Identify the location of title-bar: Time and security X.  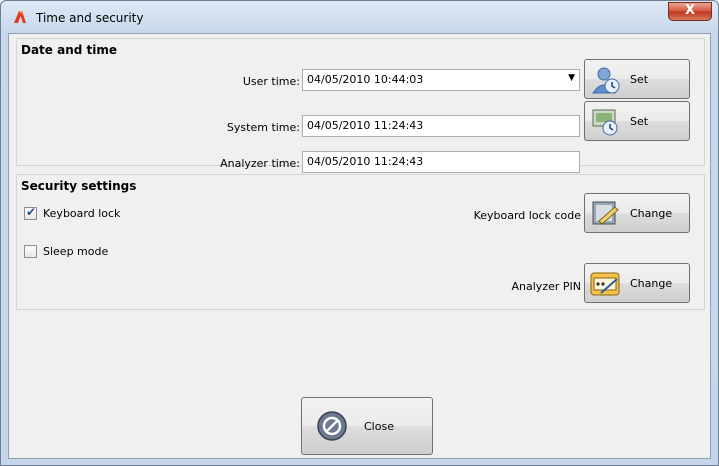
(359, 17).